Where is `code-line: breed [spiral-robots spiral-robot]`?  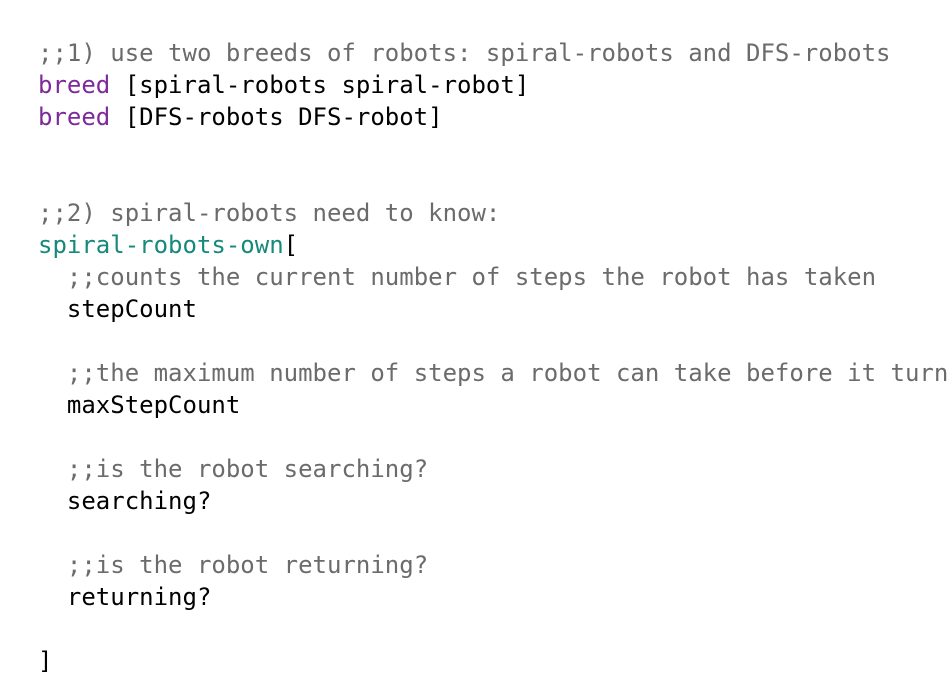
code-line: breed [spiral-robots spiral-robot] is located at coordinates (494, 85).